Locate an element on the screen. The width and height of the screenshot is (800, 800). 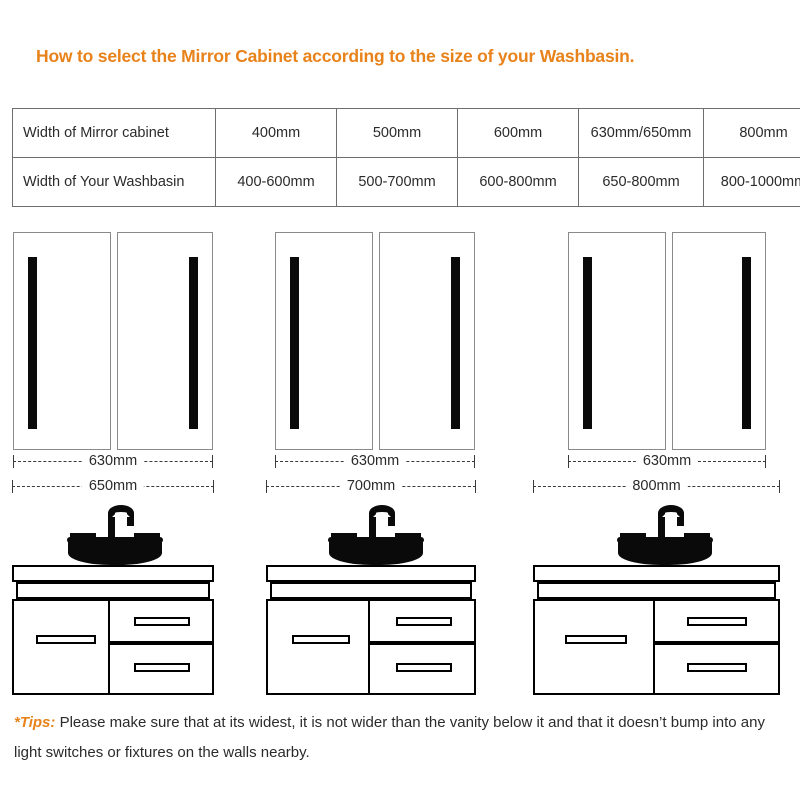
dimension-vanity-2: 700mm is located at coordinates (371, 486).